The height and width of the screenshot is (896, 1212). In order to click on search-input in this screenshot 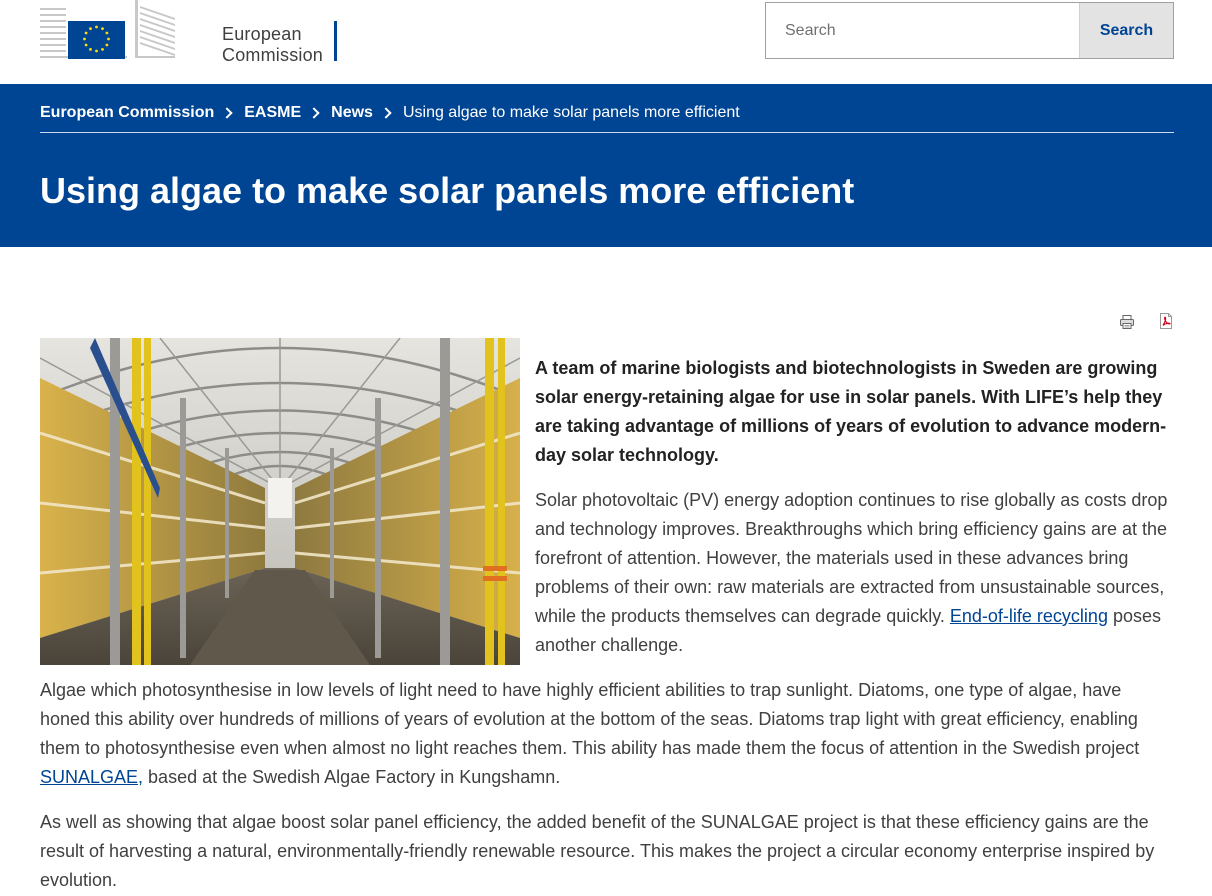, I will do `click(922, 30)`.